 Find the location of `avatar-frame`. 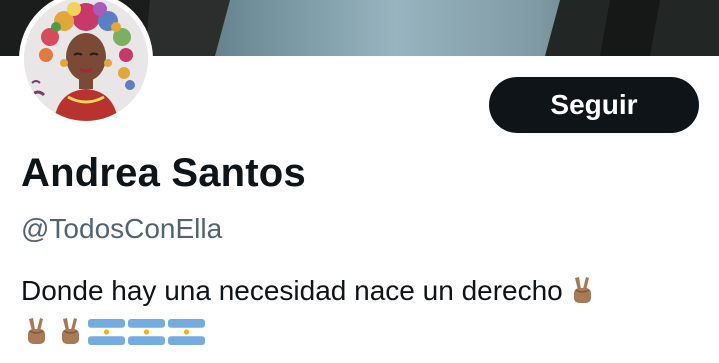

avatar-frame is located at coordinates (86, 63).